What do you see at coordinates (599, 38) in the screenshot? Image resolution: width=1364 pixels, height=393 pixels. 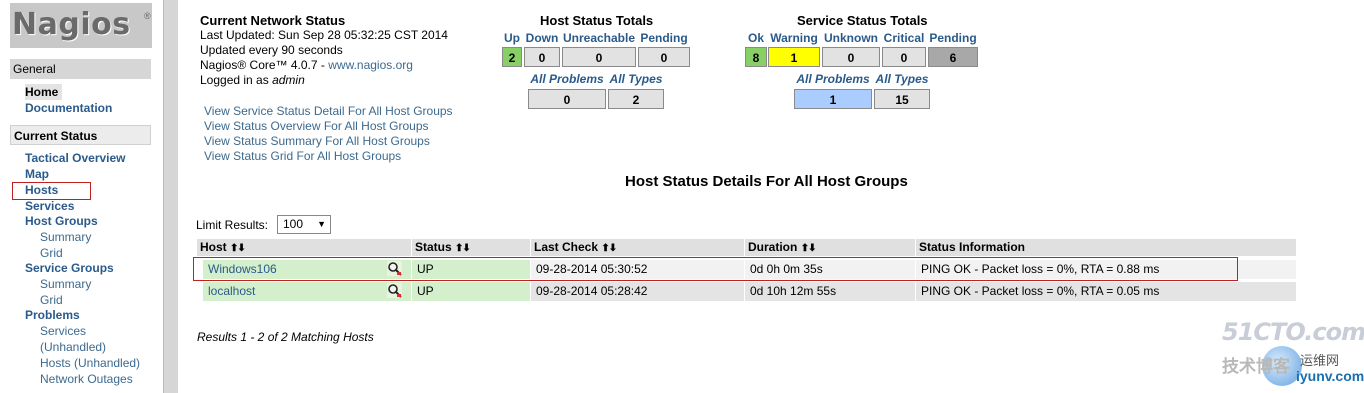 I see `host-header-unreachable: Unreachable` at bounding box center [599, 38].